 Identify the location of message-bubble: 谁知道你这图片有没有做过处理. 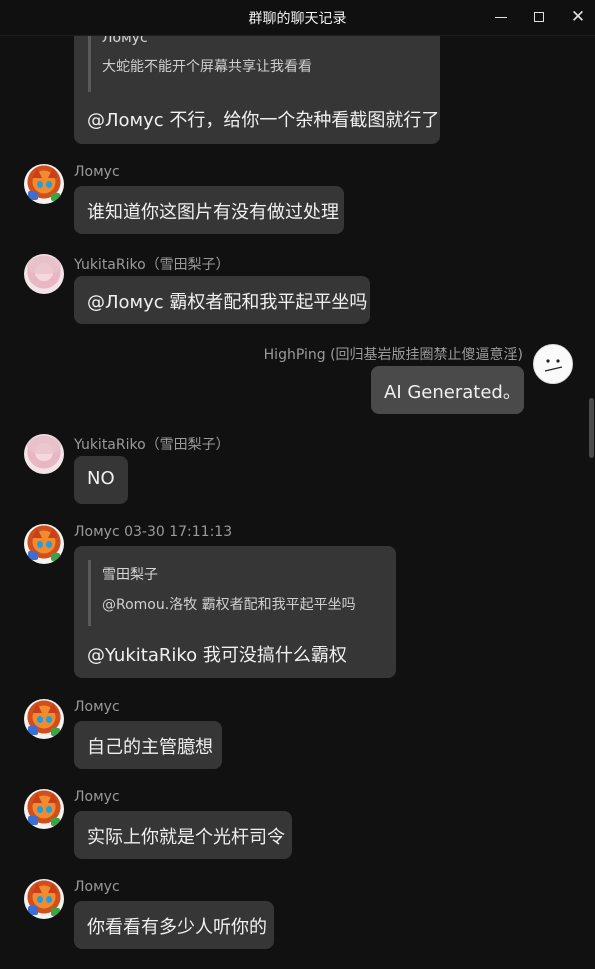
(209, 210).